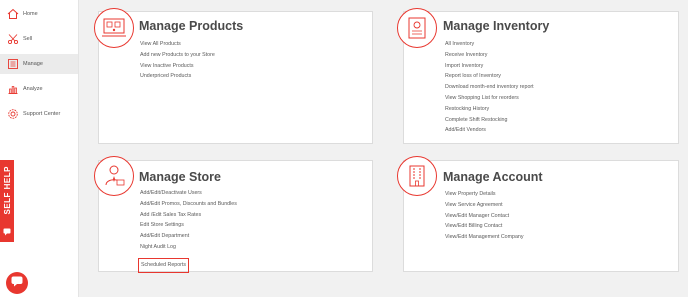 Image resolution: width=688 pixels, height=297 pixels. Describe the element at coordinates (39, 39) in the screenshot. I see `sidebar-item-sell: Sell` at that location.